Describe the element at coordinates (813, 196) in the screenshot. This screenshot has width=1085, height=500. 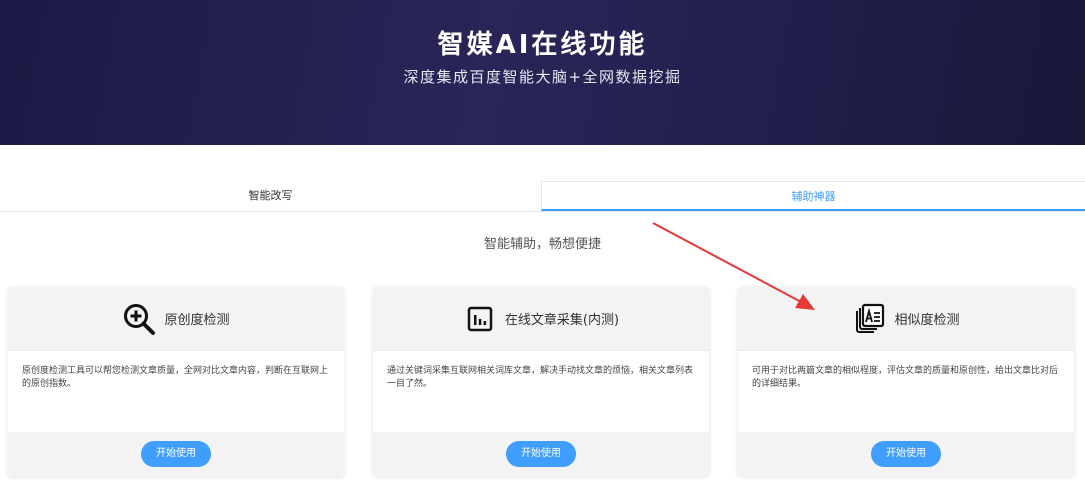
I see `tab-assistant-tools: 辅助神器` at that location.